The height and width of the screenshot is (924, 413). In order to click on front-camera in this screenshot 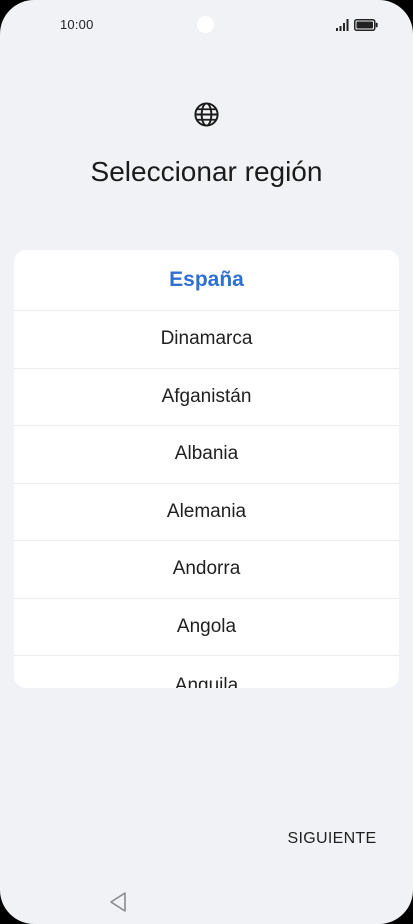, I will do `click(205, 24)`.